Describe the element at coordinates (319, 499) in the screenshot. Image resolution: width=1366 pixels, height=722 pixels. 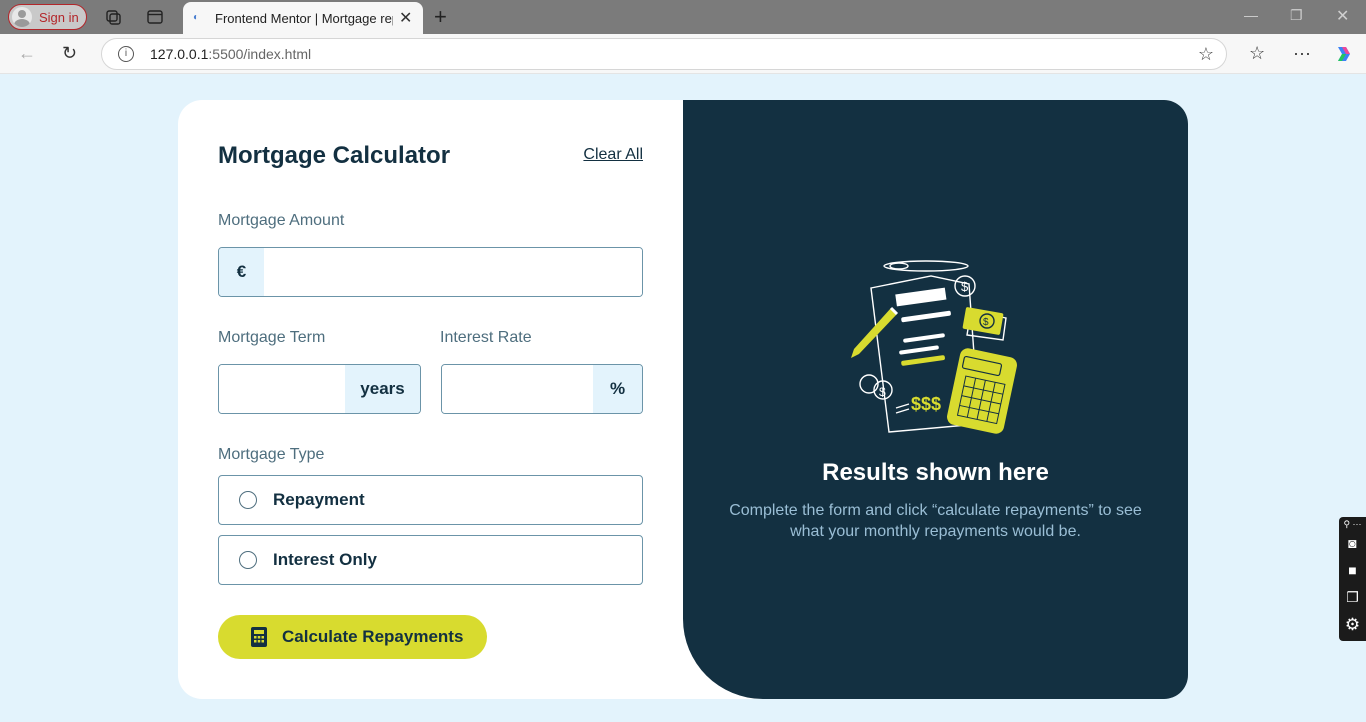
I see `repayment-option-label: Repayment` at that location.